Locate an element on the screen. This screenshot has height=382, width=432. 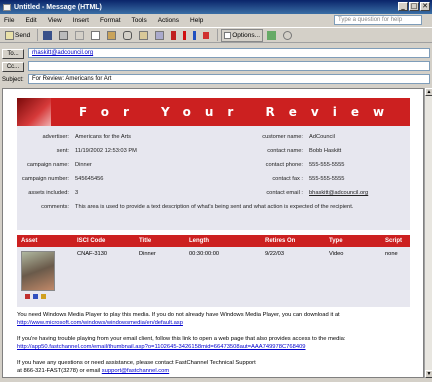
contact-fax-value: 555-555-5555 is located at coordinates (327, 179).